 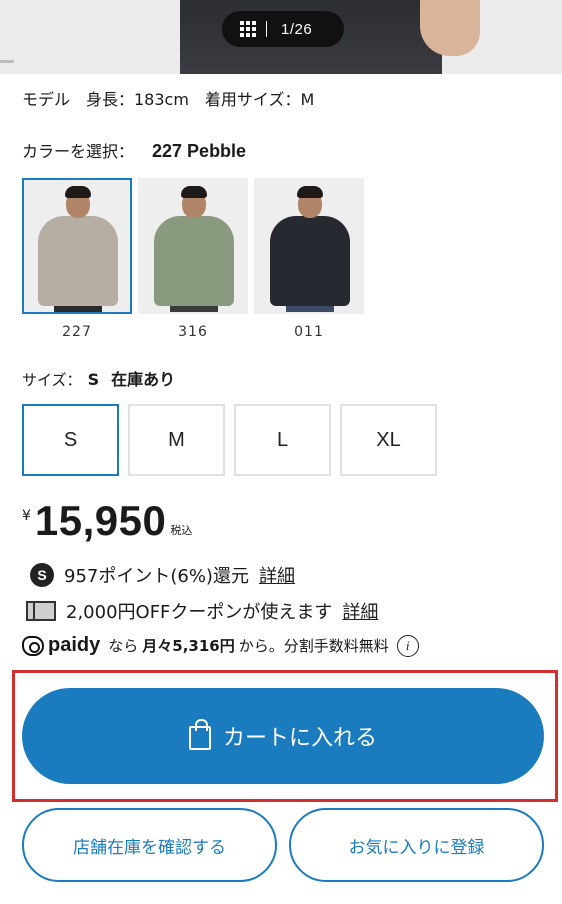 I want to click on swatch-code: 227, so click(x=77, y=332).